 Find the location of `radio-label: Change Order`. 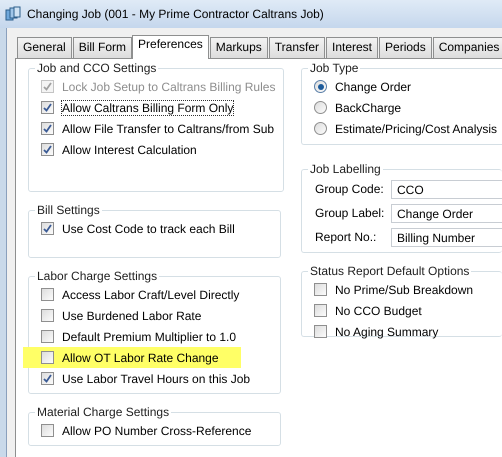

radio-label: Change Order is located at coordinates (373, 87).